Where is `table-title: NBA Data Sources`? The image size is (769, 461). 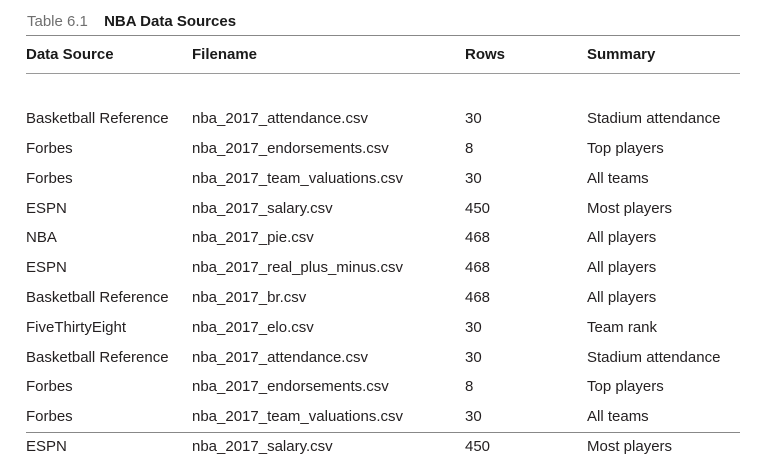 table-title: NBA Data Sources is located at coordinates (170, 21).